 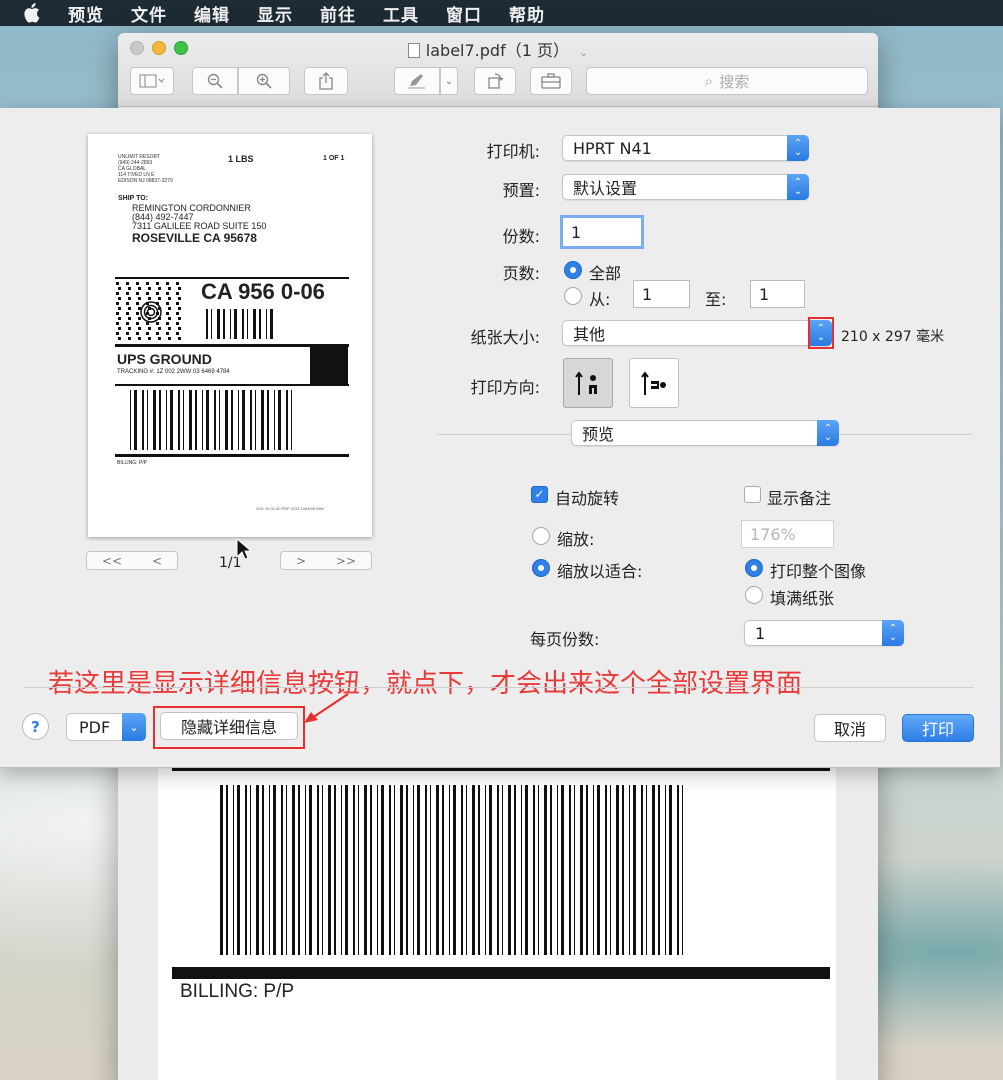 What do you see at coordinates (541, 536) in the screenshot?
I see `scale-radio` at bounding box center [541, 536].